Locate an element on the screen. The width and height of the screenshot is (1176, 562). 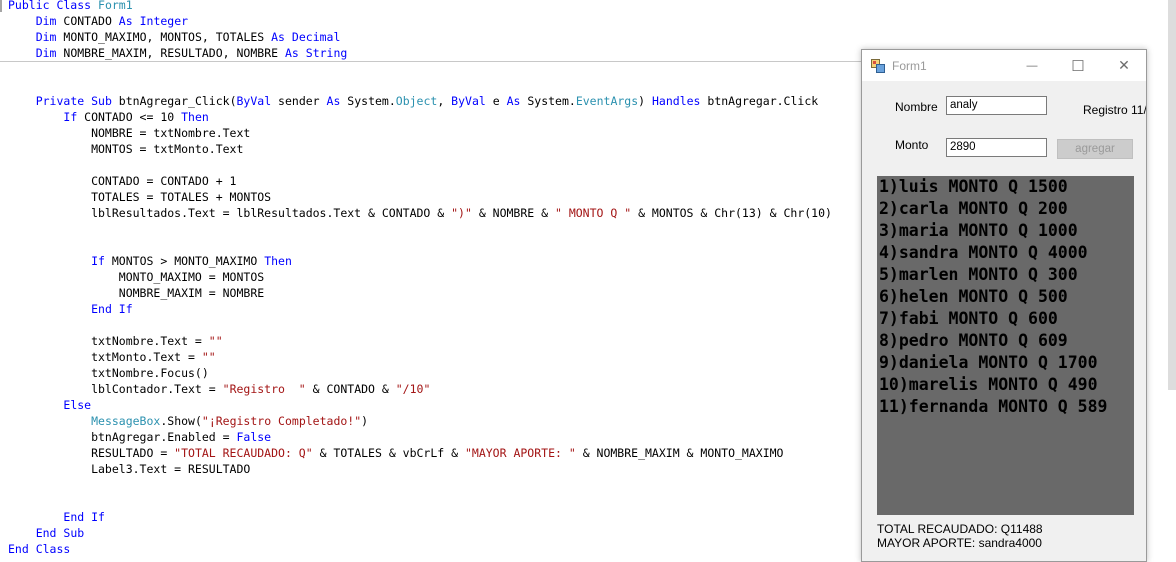
minimize-icon: — is located at coordinates (1032, 65).